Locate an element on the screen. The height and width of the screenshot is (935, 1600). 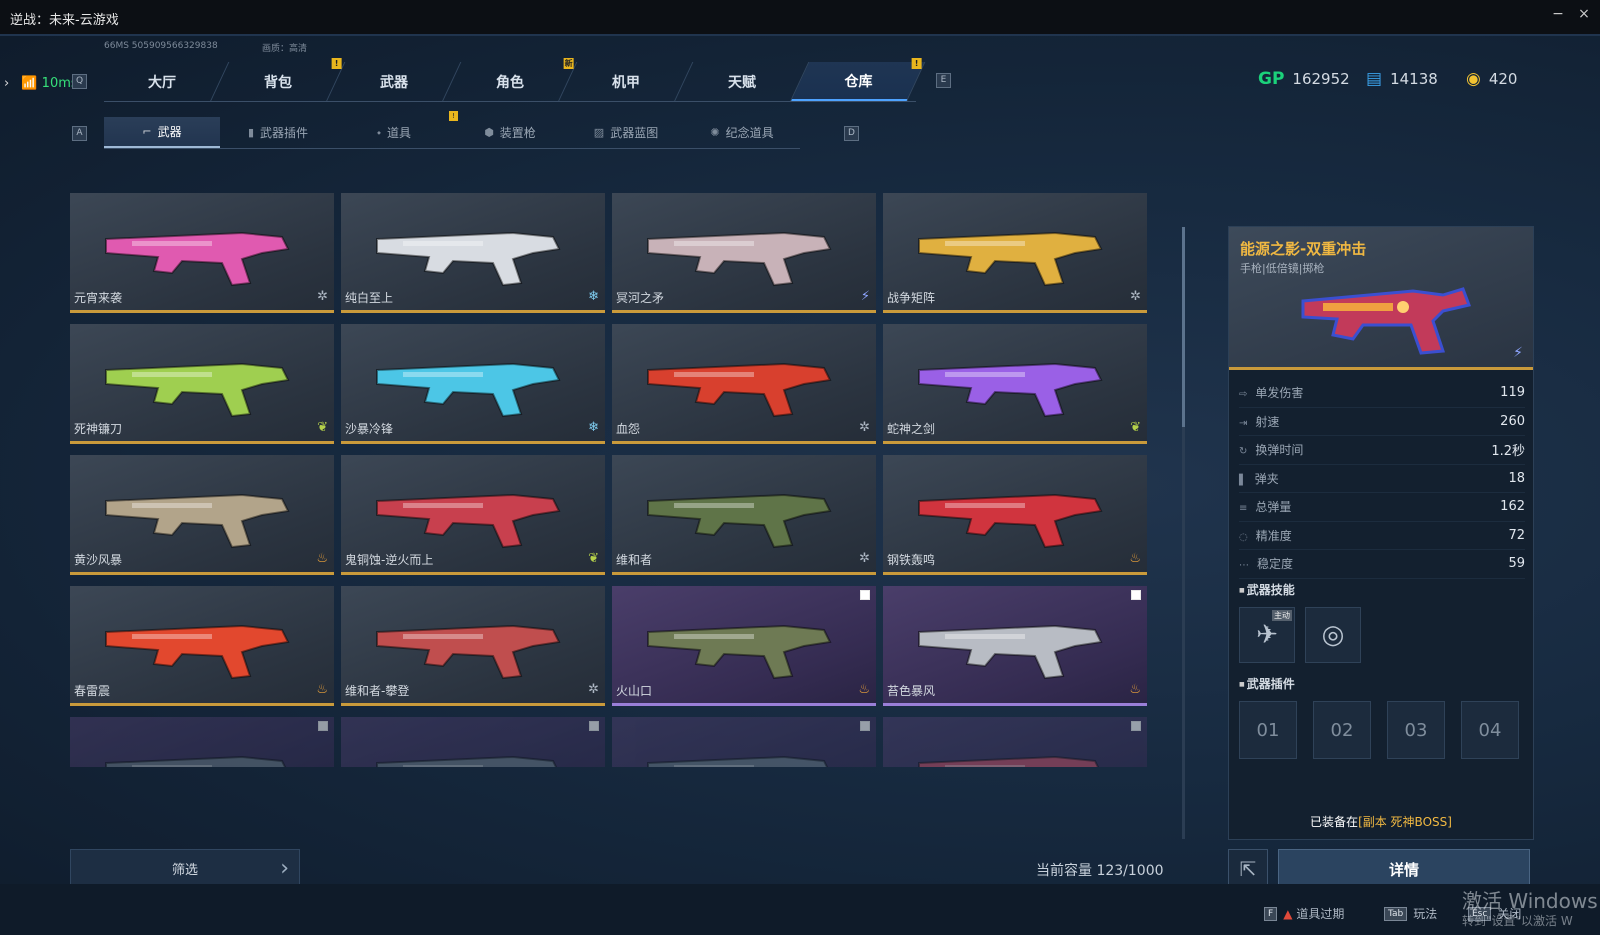
notification-badge: ! is located at coordinates (336, 63).